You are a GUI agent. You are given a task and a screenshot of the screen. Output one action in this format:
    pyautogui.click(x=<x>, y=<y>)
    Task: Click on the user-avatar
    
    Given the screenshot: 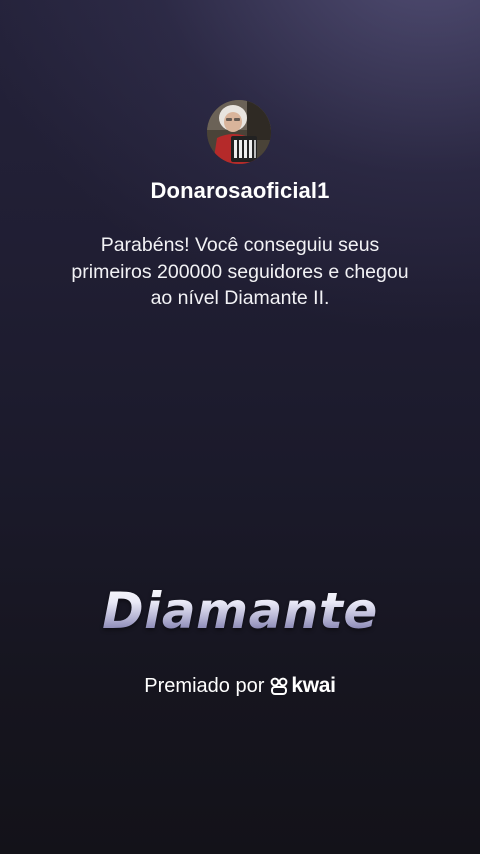 What is the action you would take?
    pyautogui.click(x=239, y=132)
    